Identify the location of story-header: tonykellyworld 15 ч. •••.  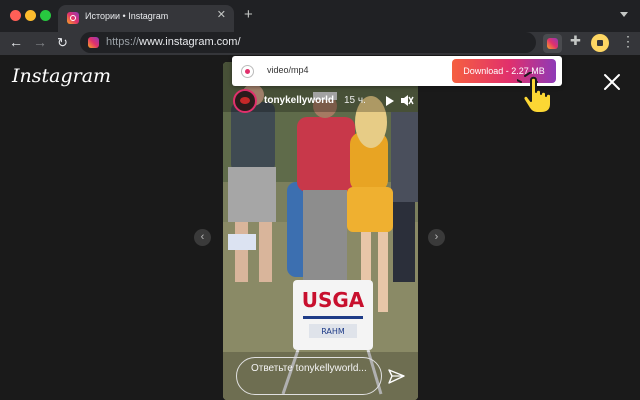
(323, 101).